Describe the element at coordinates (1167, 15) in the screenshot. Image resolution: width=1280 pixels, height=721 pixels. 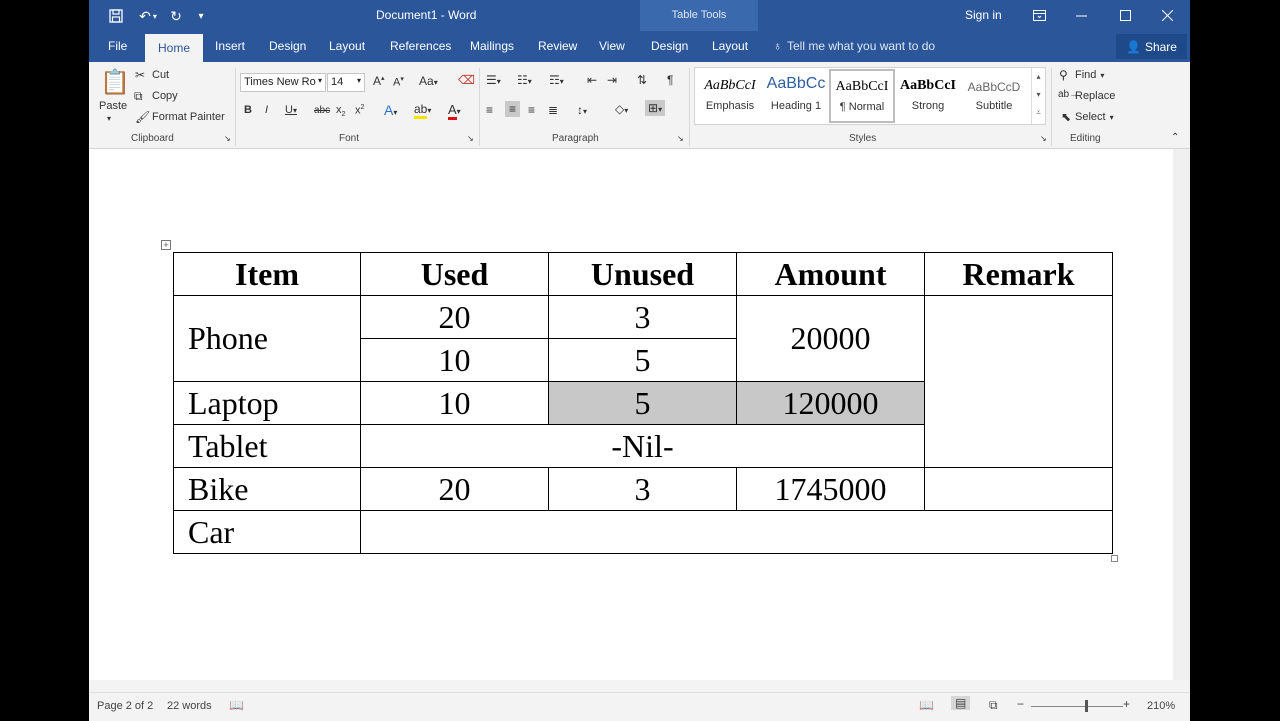
I see `close-icon` at that location.